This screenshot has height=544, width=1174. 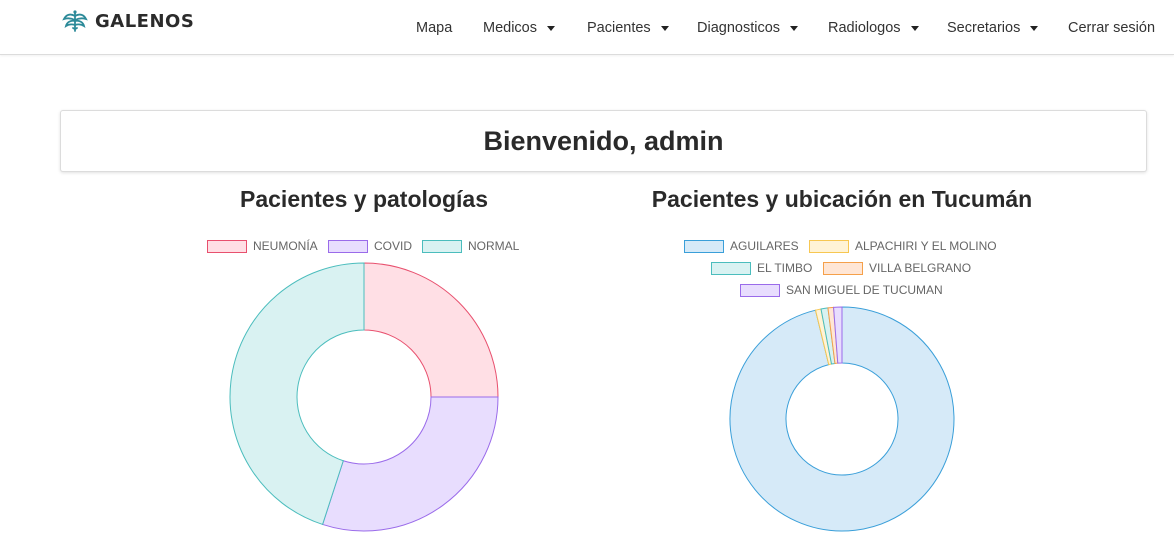 I want to click on doughnut-slice-covid, so click(x=410, y=464).